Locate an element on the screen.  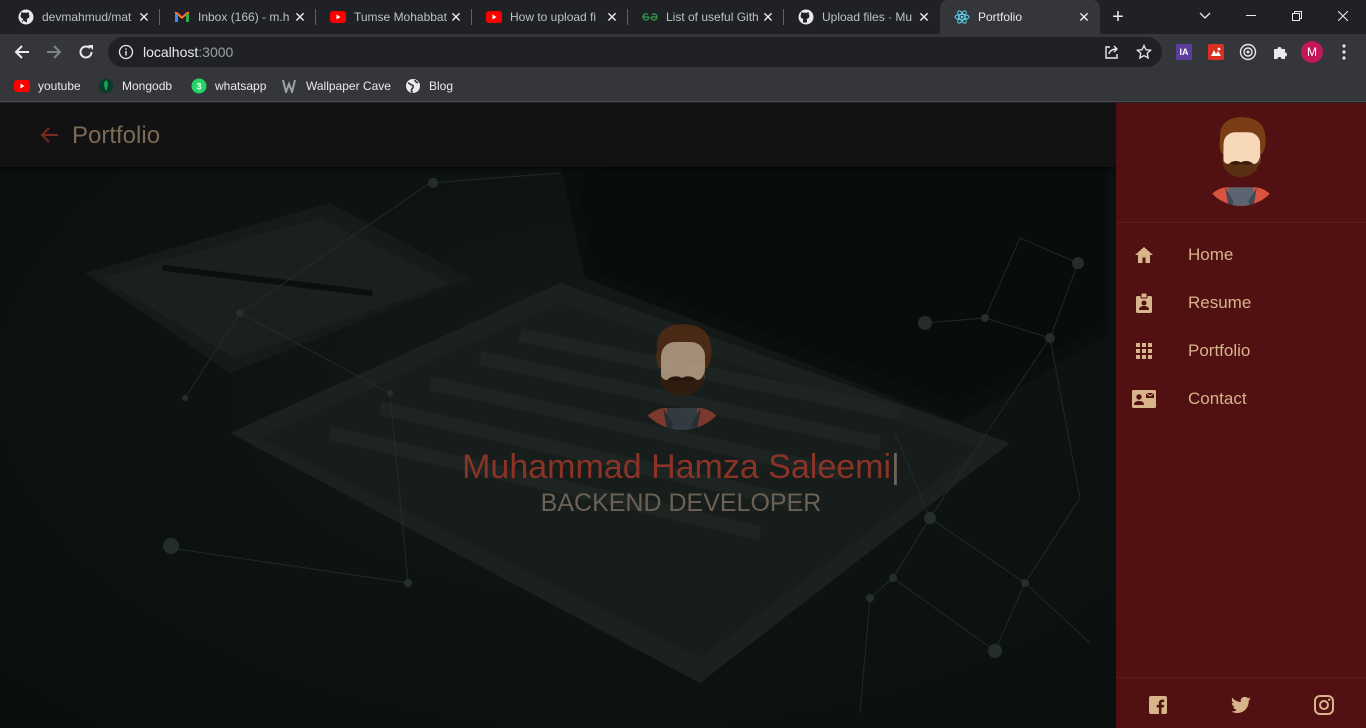
extensions-puzzle-icon is located at coordinates (1280, 52).